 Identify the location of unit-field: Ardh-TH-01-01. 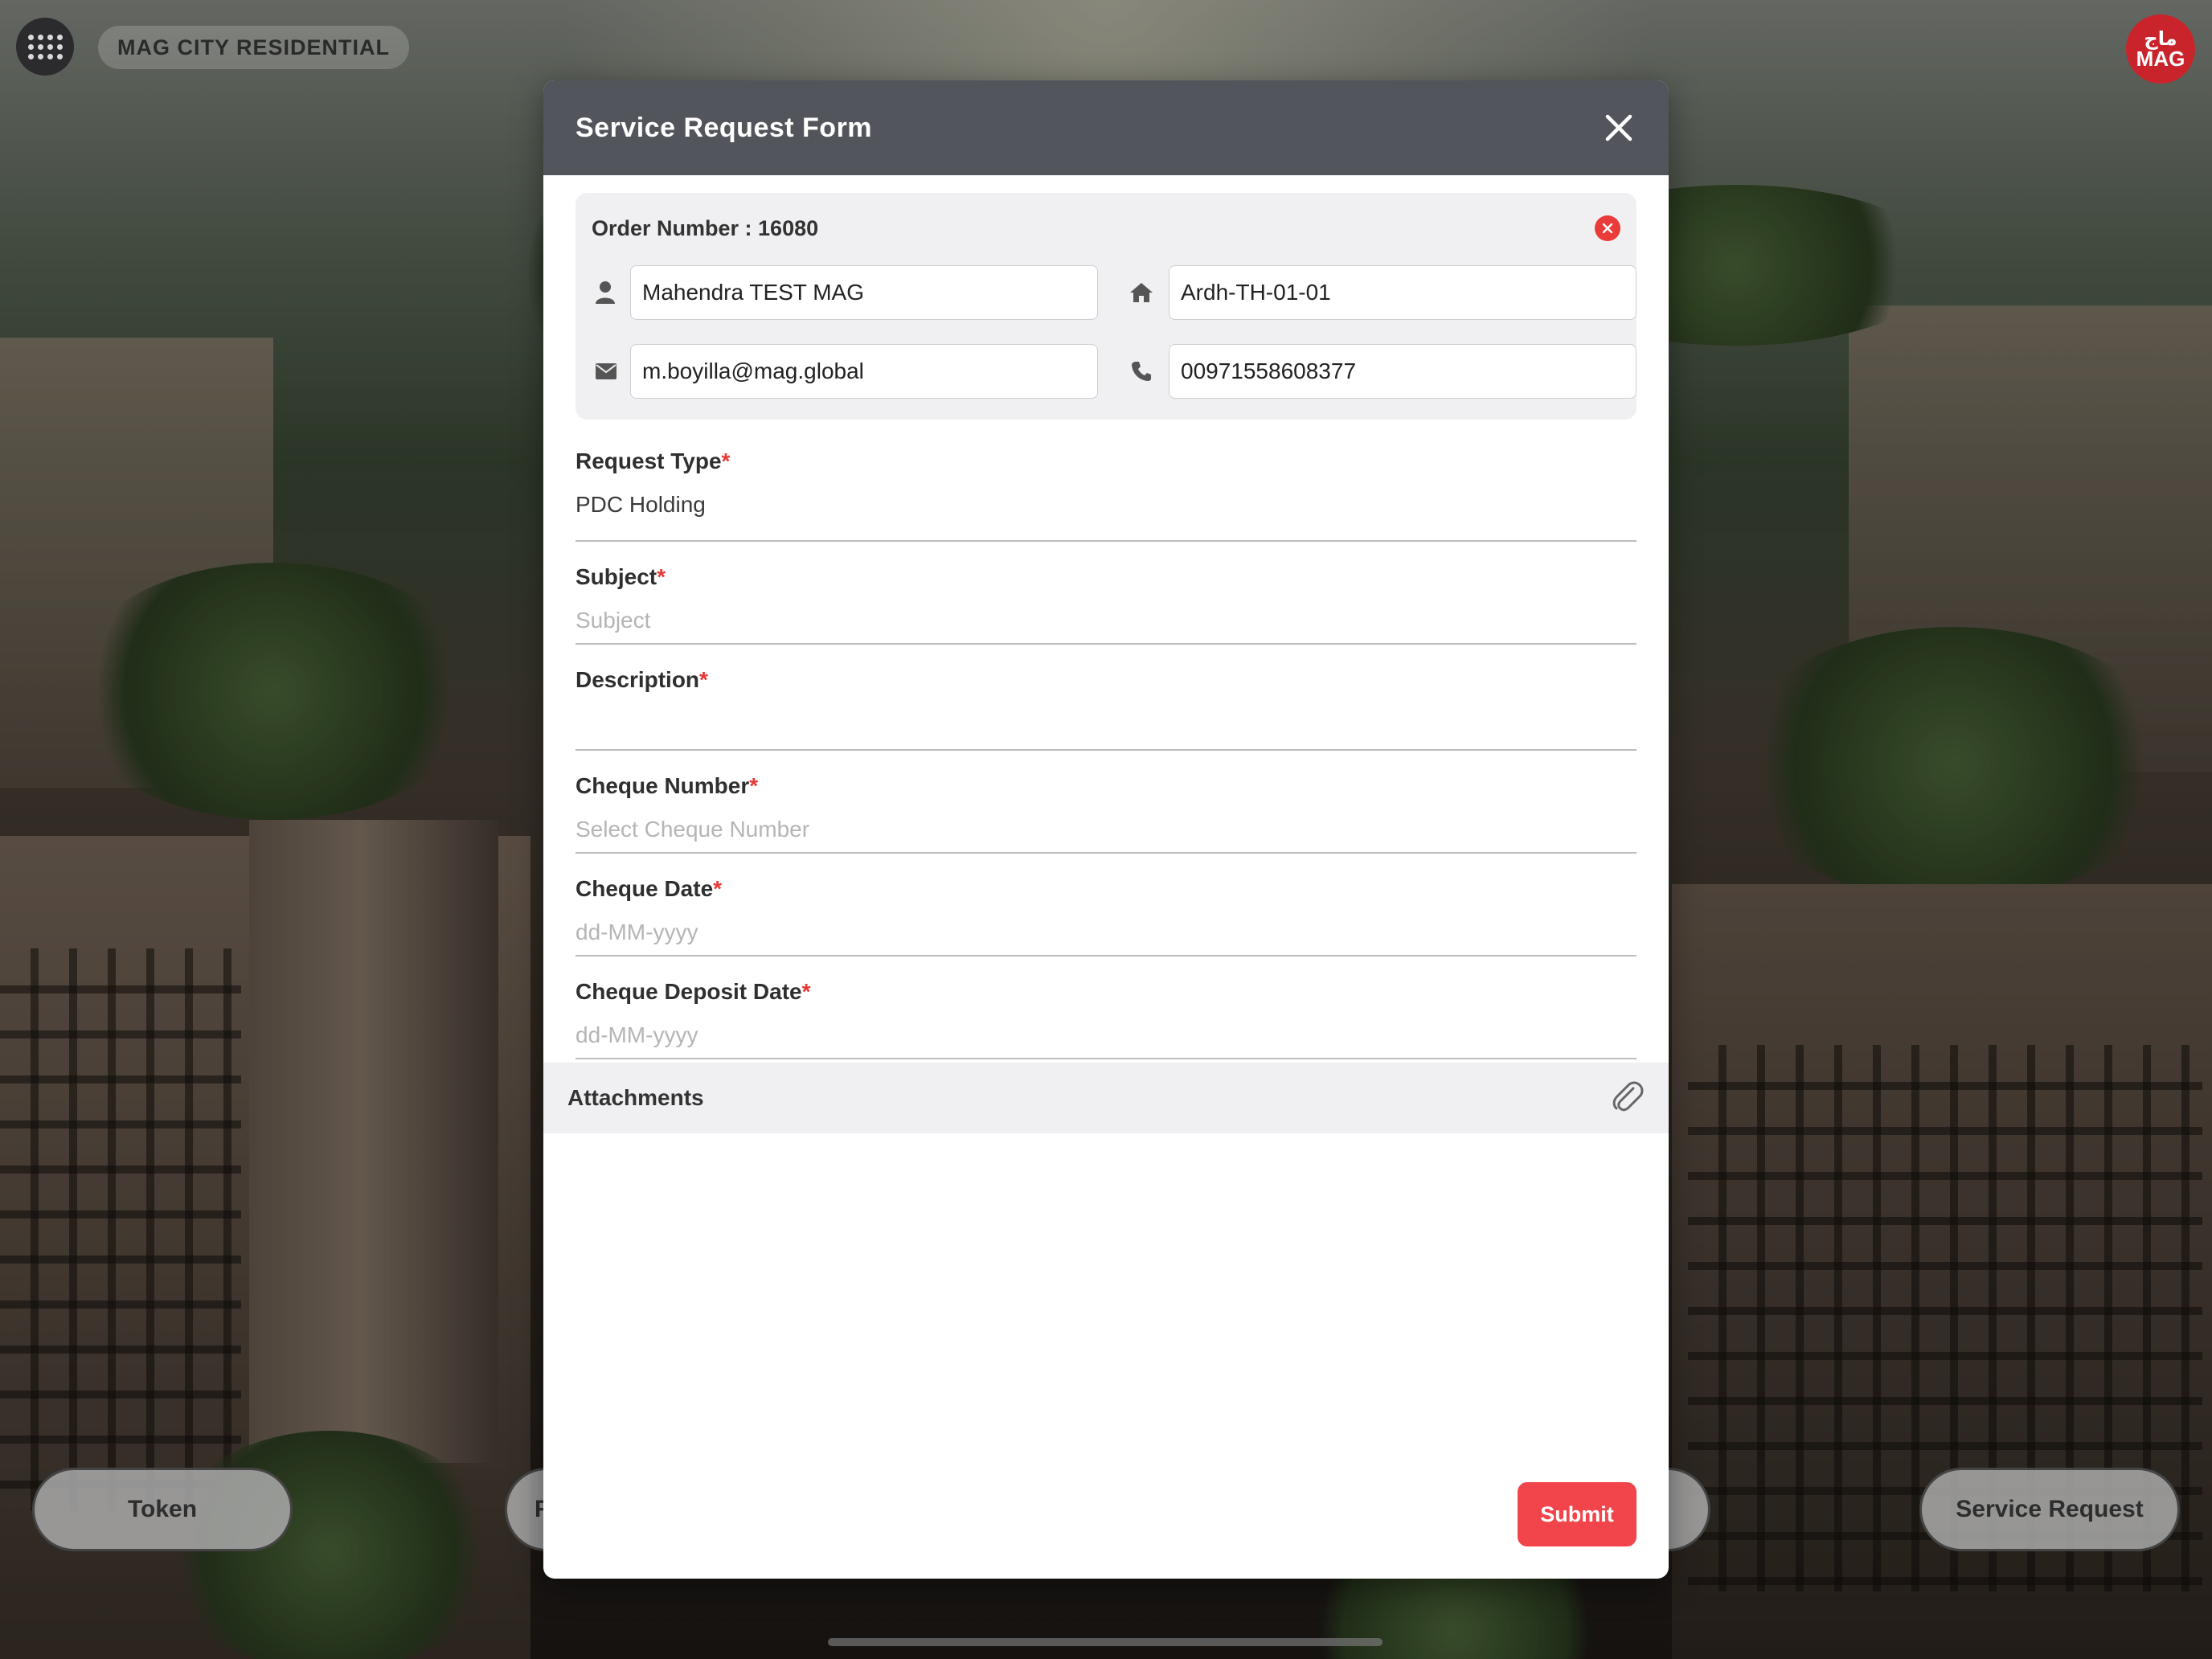
(1402, 292).